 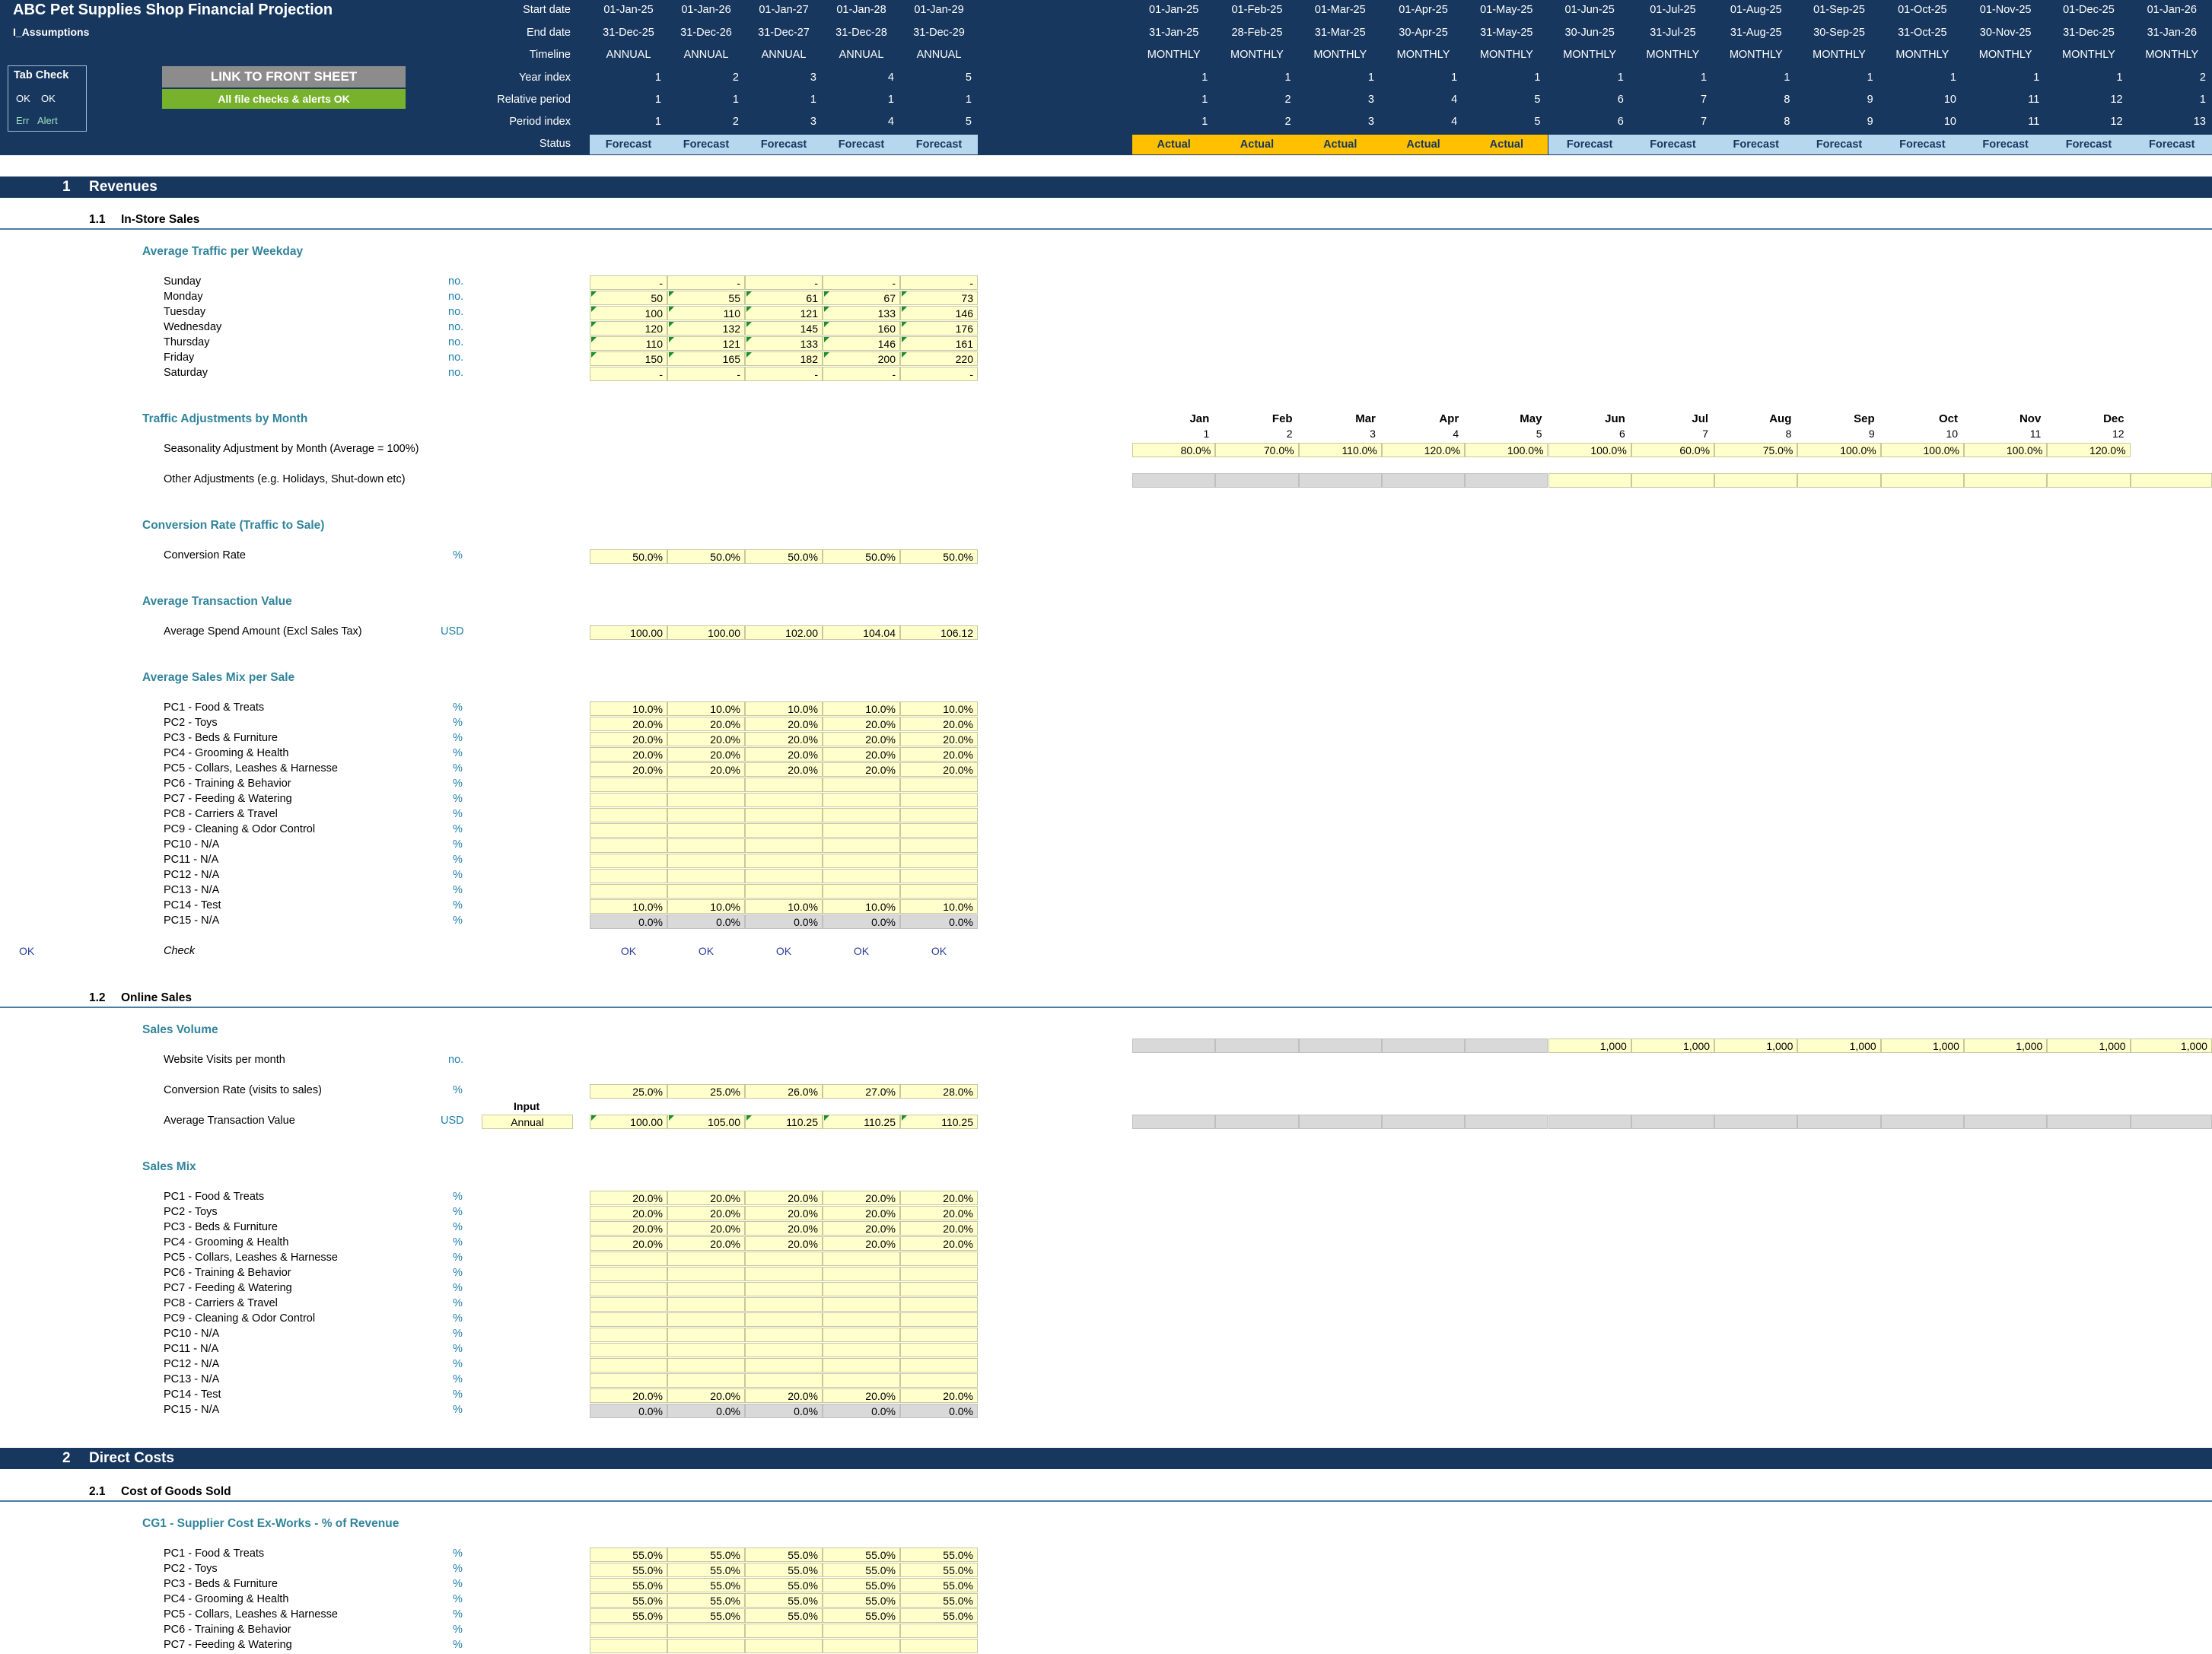 I want to click on input-frequency-select: Annual, so click(x=527, y=1122).